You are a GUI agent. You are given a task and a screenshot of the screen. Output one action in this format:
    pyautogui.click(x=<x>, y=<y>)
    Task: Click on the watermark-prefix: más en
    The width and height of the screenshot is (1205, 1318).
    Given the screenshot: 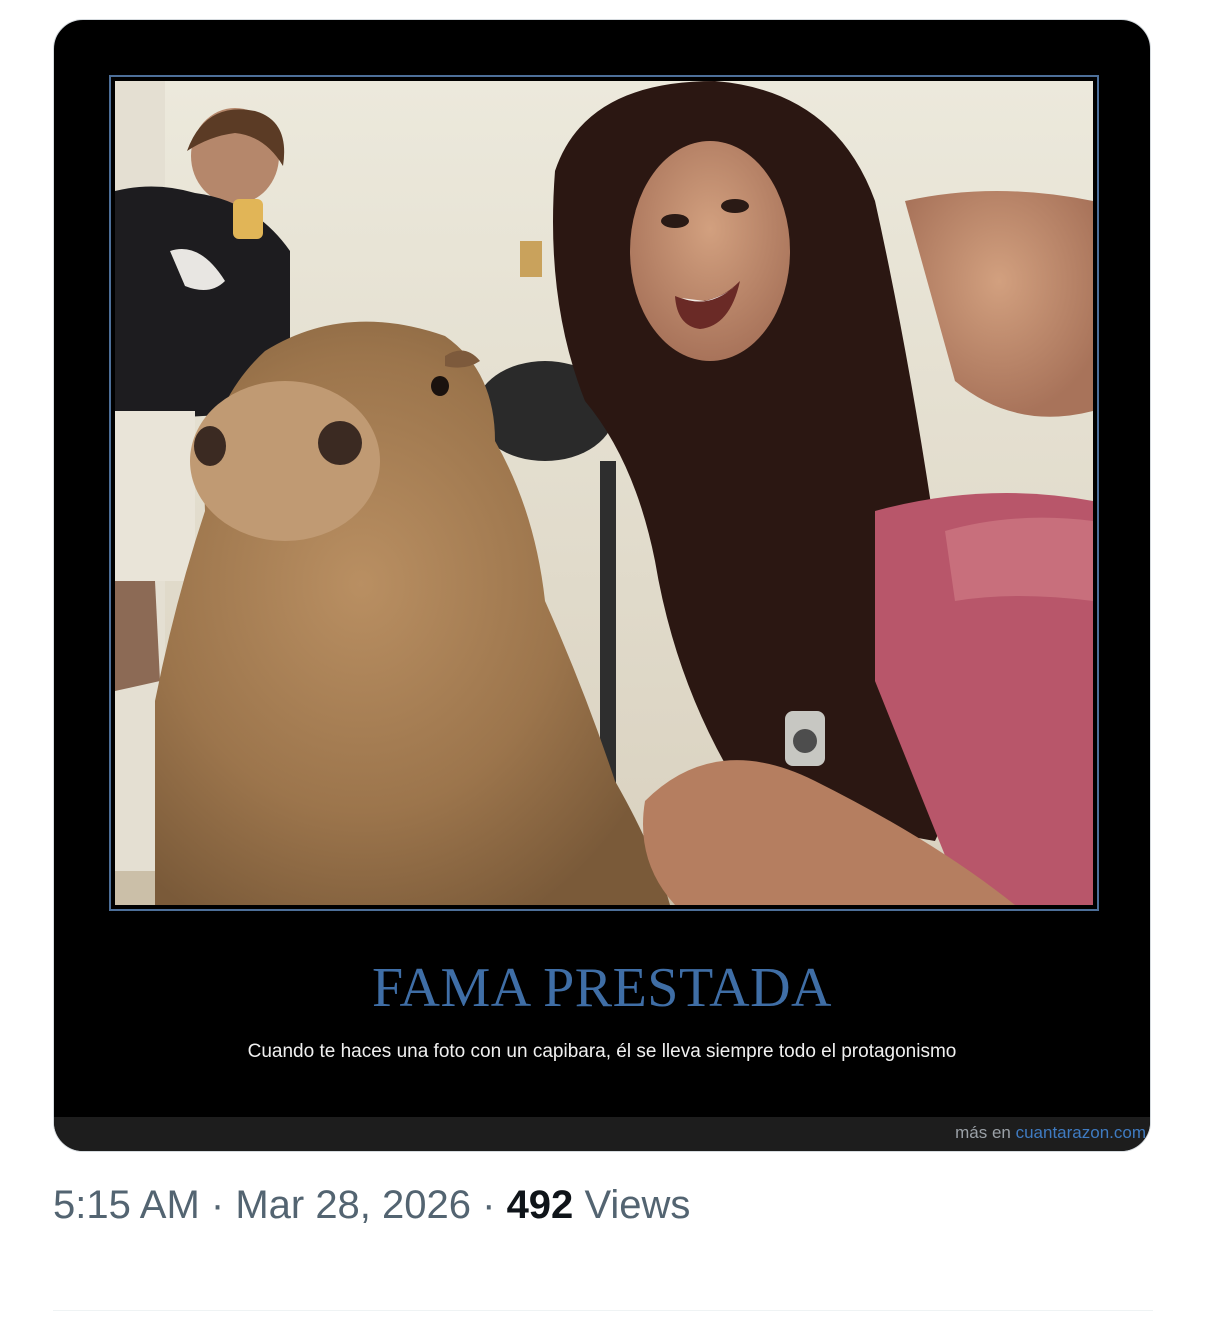 What is the action you would take?
    pyautogui.click(x=985, y=1132)
    